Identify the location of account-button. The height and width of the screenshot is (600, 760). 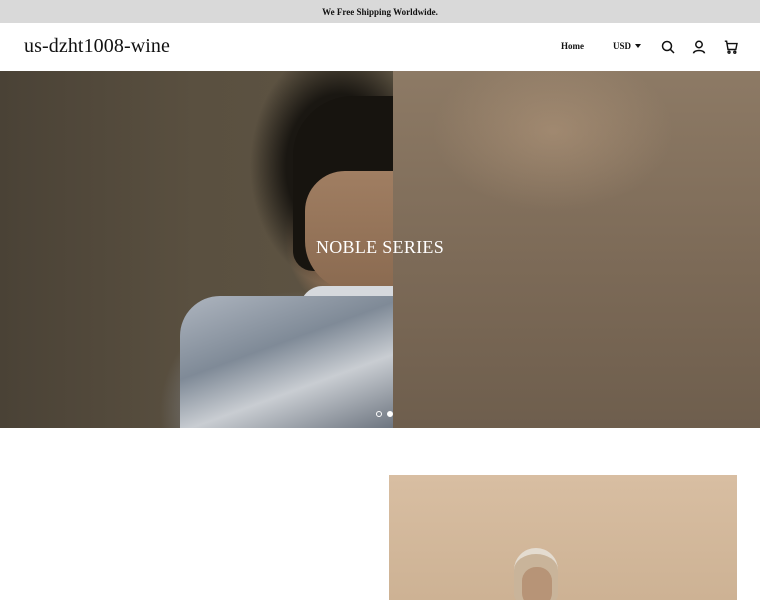
(699, 47).